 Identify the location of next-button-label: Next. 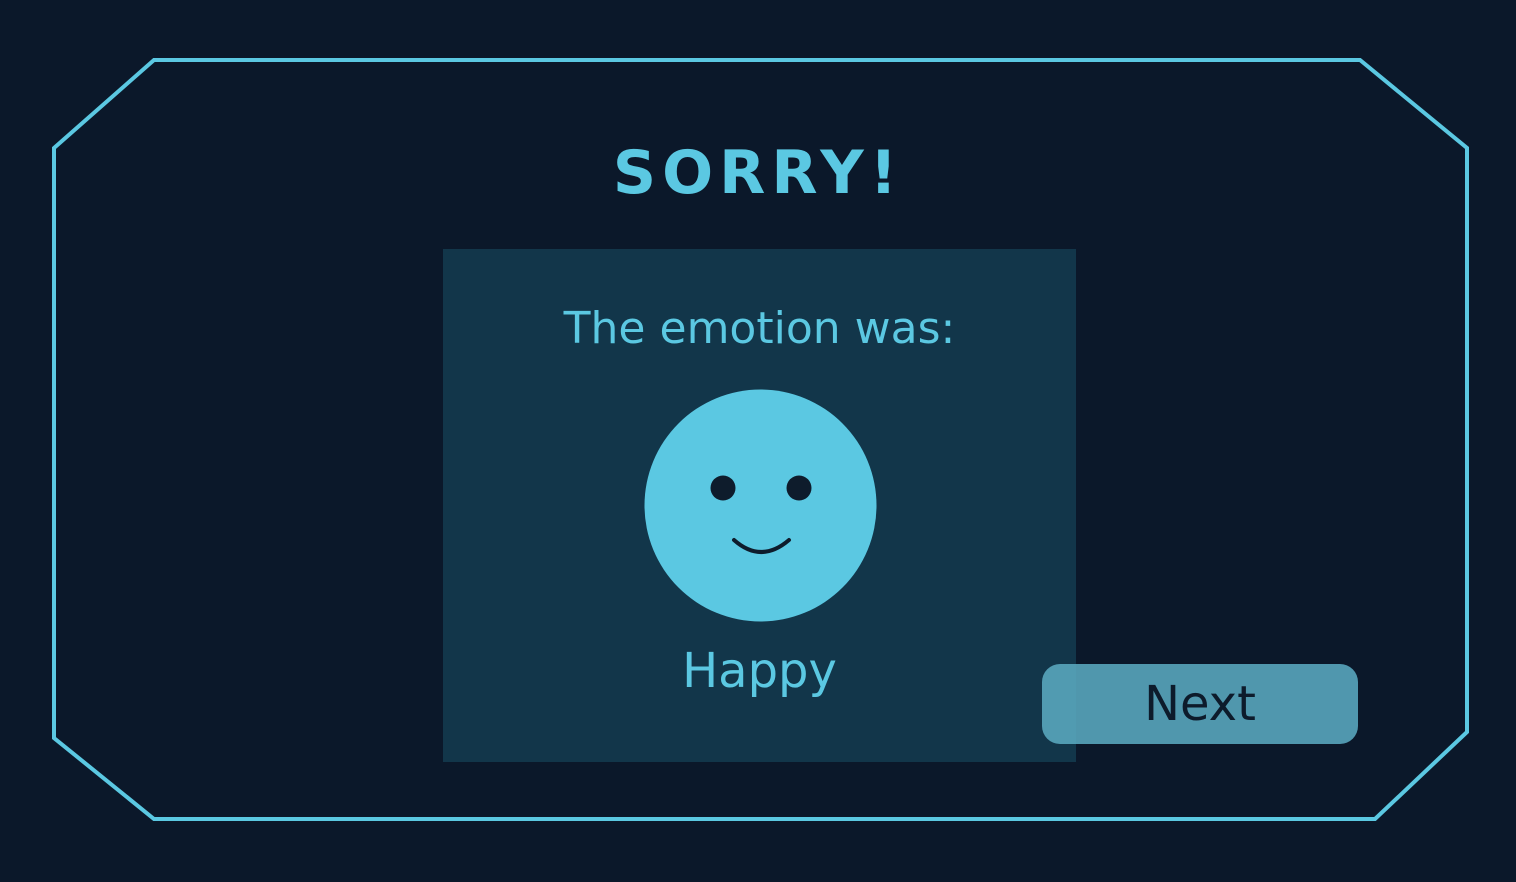
(1200, 704).